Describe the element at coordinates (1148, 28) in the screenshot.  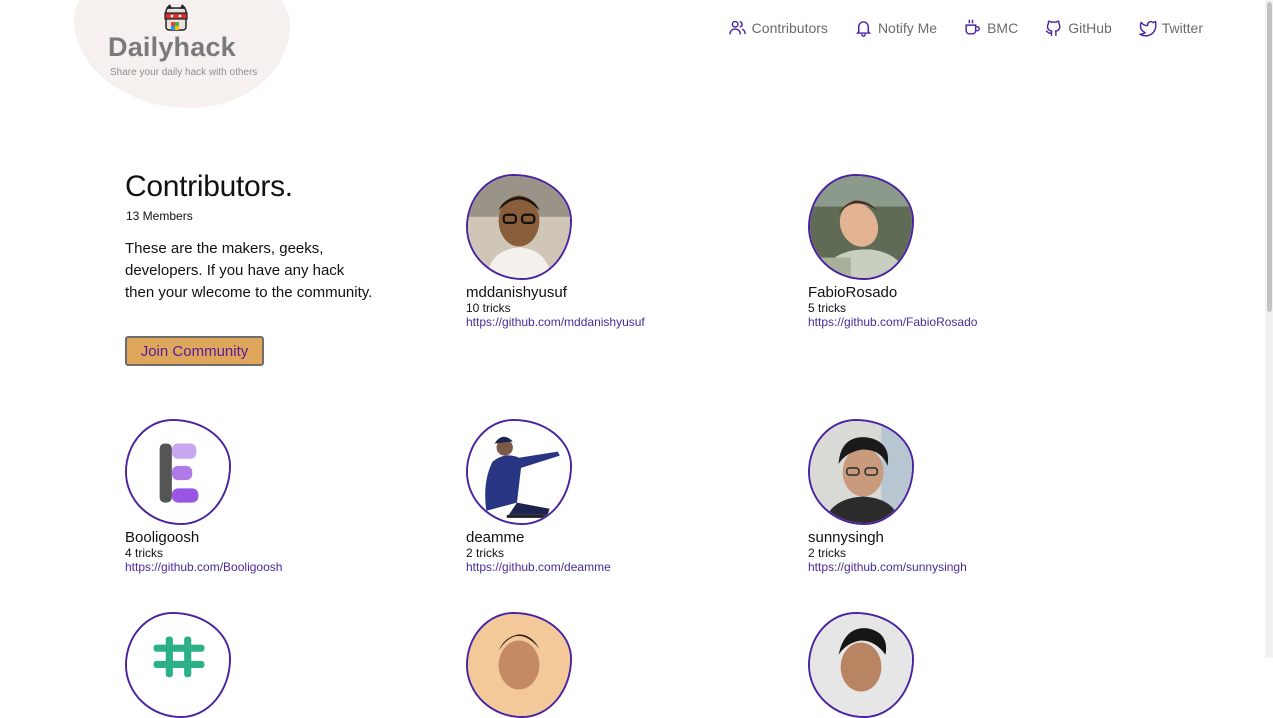
I see `twitter-icon` at that location.